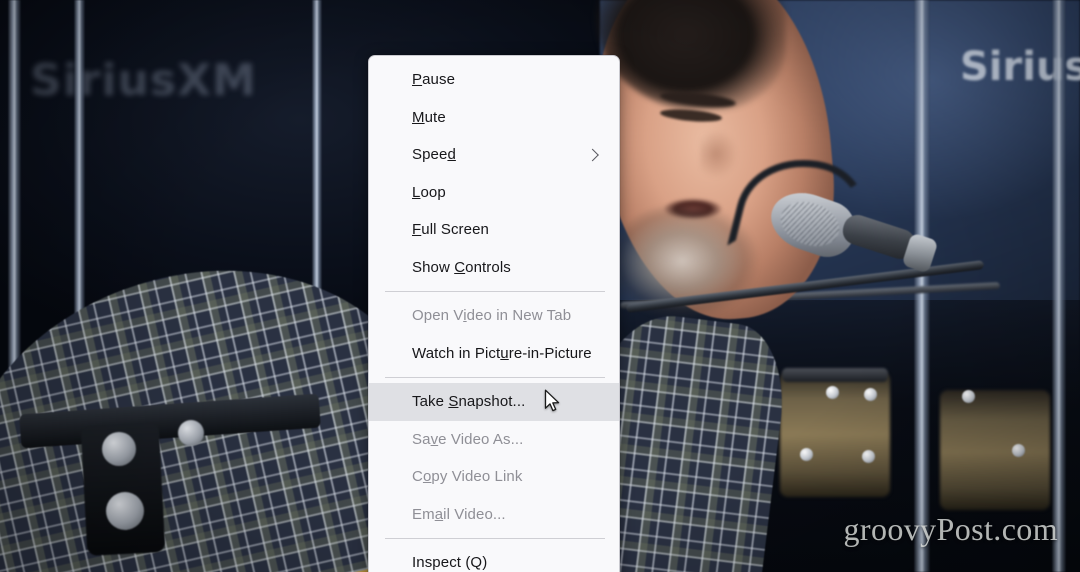 The width and height of the screenshot is (1080, 572). What do you see at coordinates (429, 192) in the screenshot?
I see `menu-item-label: Loop` at bounding box center [429, 192].